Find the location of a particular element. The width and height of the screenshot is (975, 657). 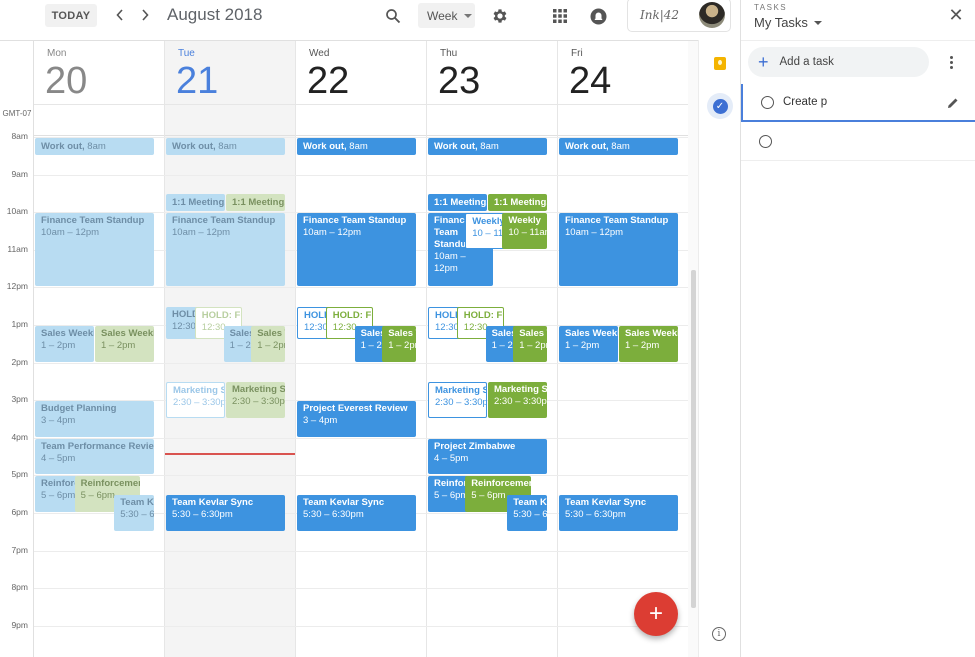

day-header: Fri 24 is located at coordinates (623, 73).